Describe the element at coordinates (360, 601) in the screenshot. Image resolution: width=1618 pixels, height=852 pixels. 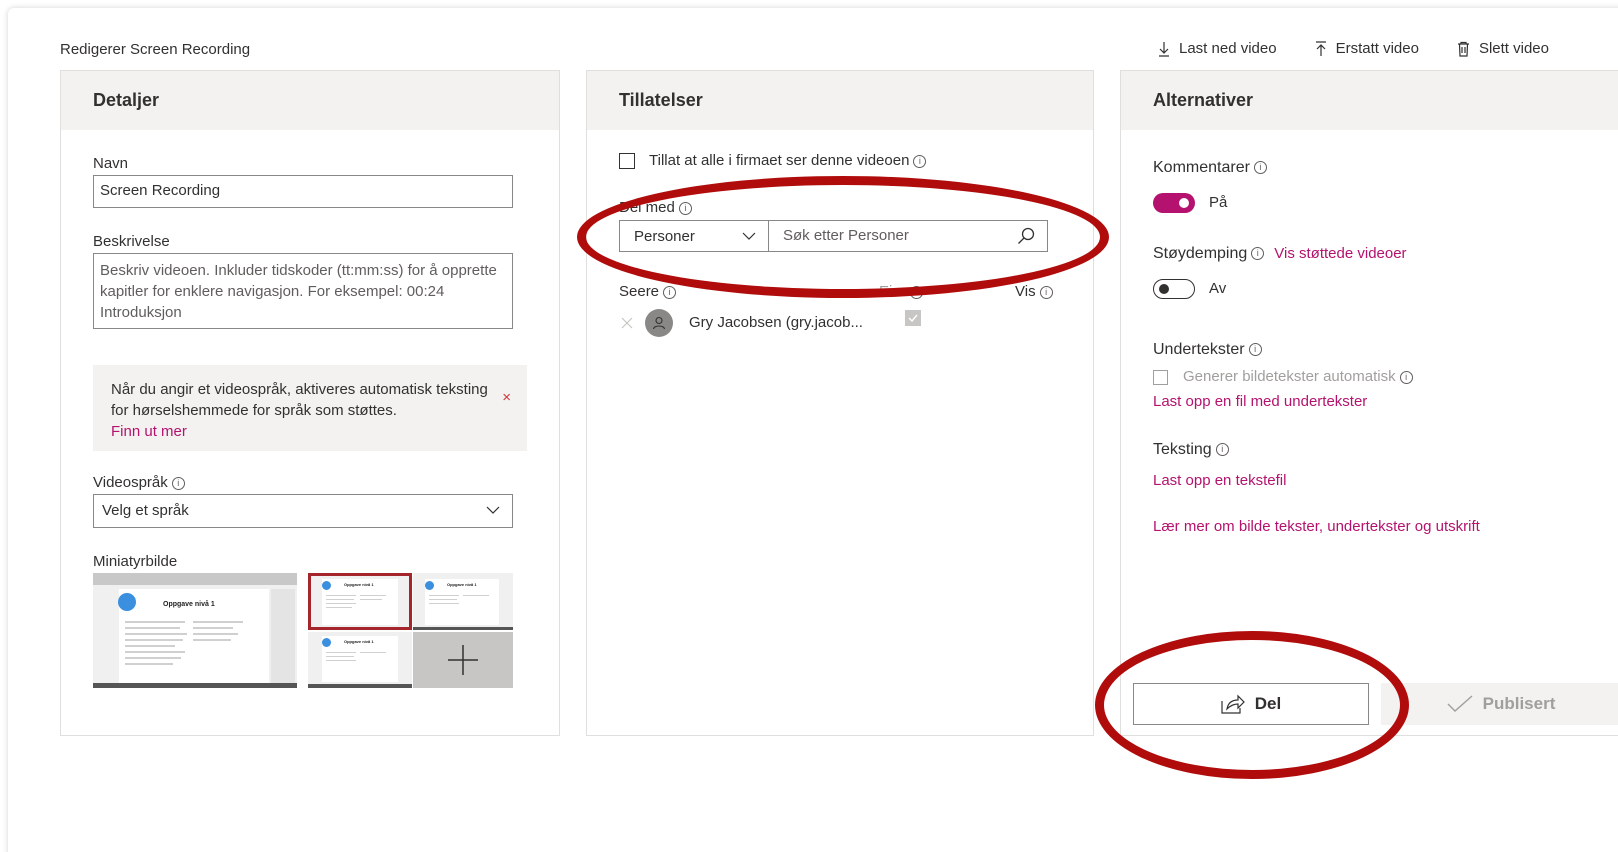
I see `thumbnail-option-2: Oppgave nivå 1` at that location.